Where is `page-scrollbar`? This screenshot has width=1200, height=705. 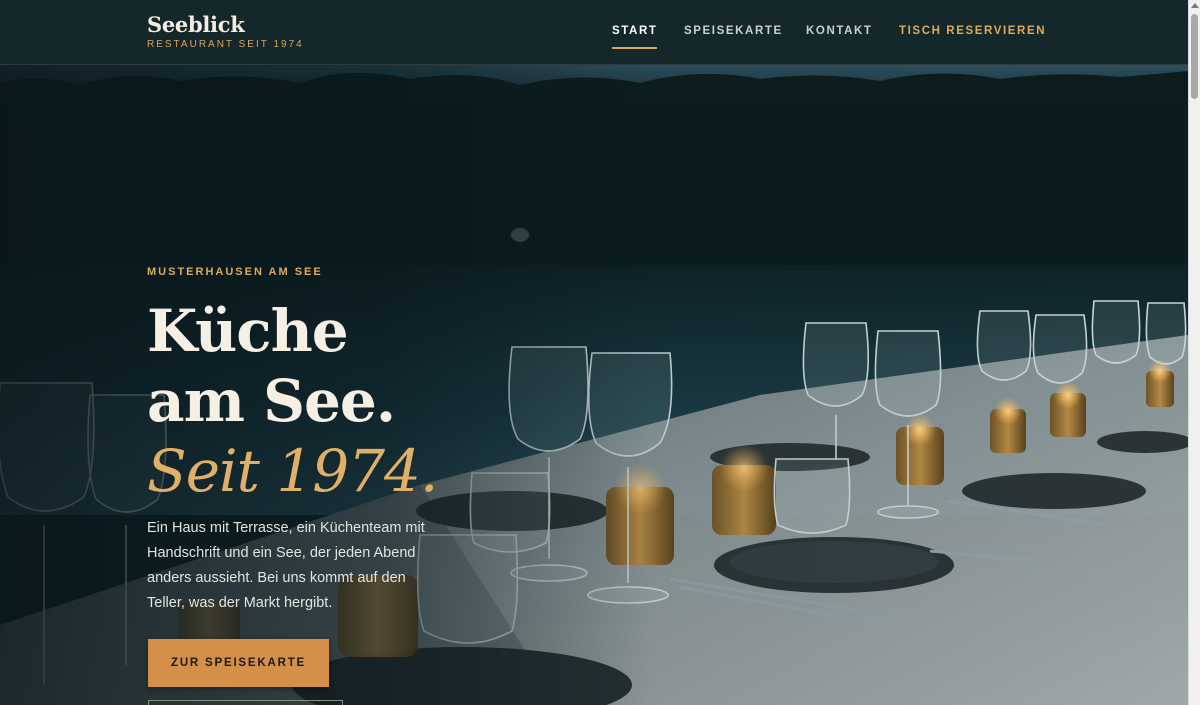 page-scrollbar is located at coordinates (1194, 352).